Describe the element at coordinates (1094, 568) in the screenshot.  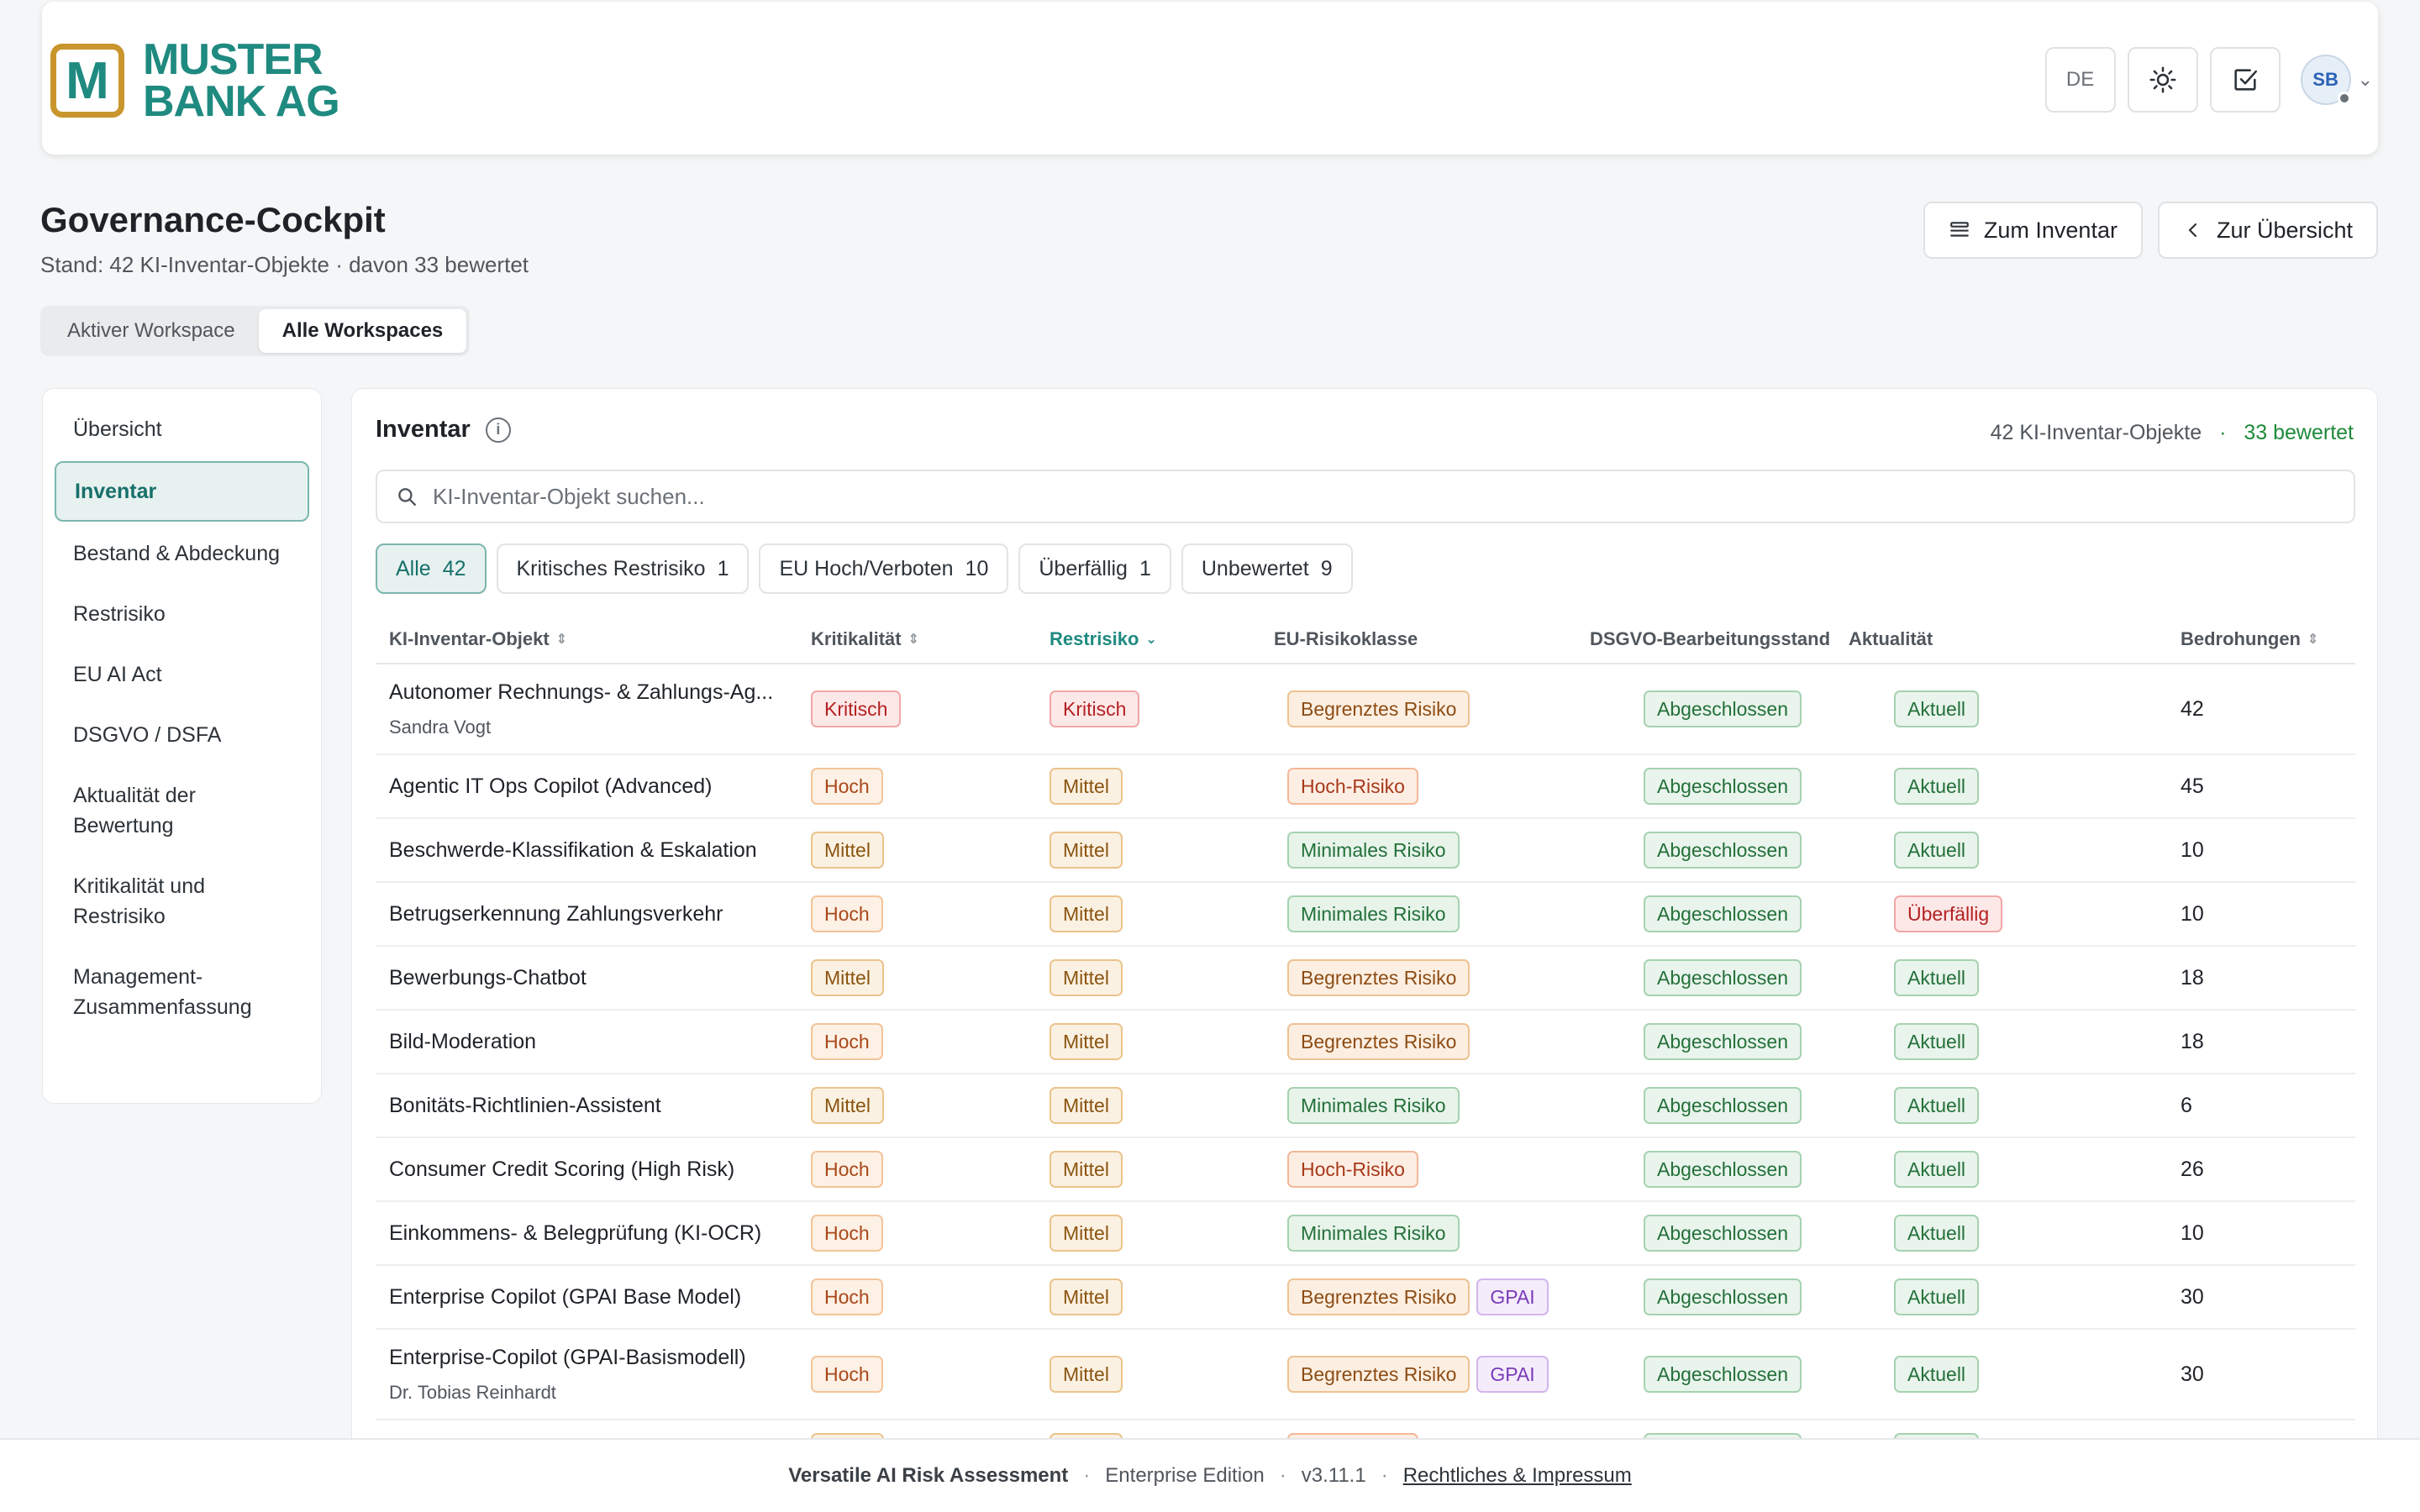
I see `filter-overdue: Überfällig 1` at that location.